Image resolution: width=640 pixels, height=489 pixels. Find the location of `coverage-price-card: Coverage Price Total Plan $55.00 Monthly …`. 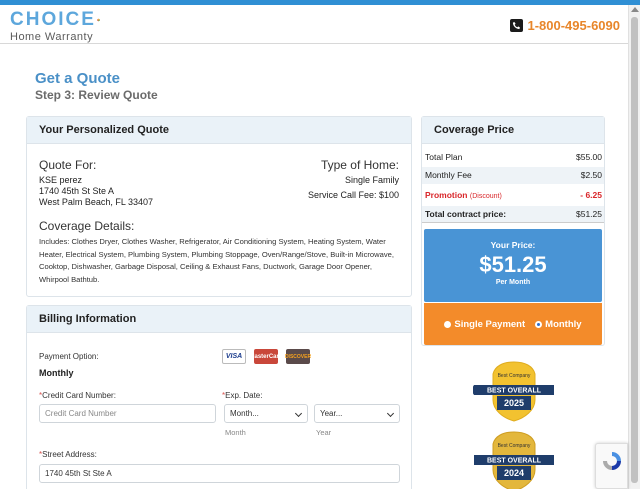

coverage-price-card: Coverage Price Total Plan $55.00 Monthly … is located at coordinates (513, 231).